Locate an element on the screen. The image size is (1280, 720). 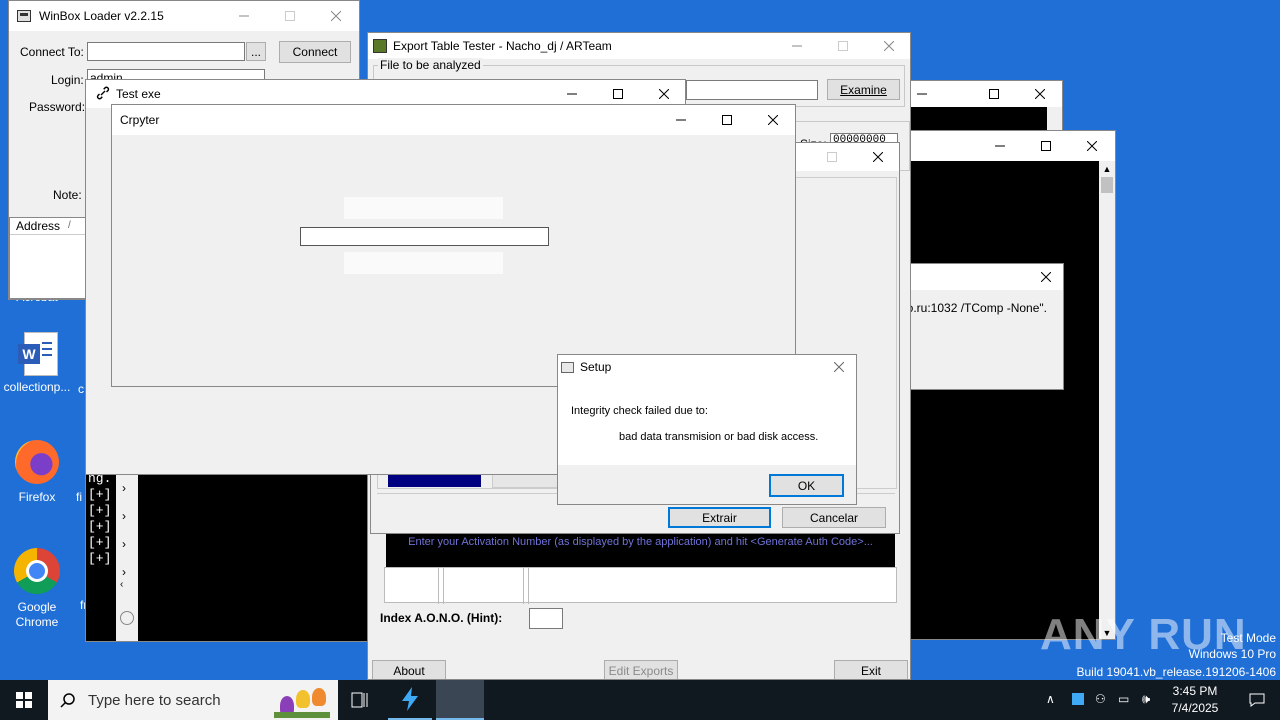
window-title: Test exe is located at coordinates (138, 94).